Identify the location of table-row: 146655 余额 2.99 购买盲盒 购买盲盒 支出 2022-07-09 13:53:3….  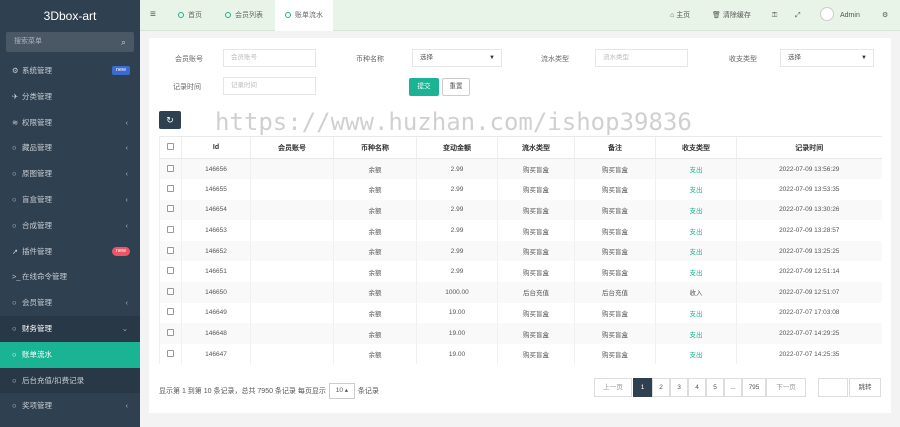
(520, 189).